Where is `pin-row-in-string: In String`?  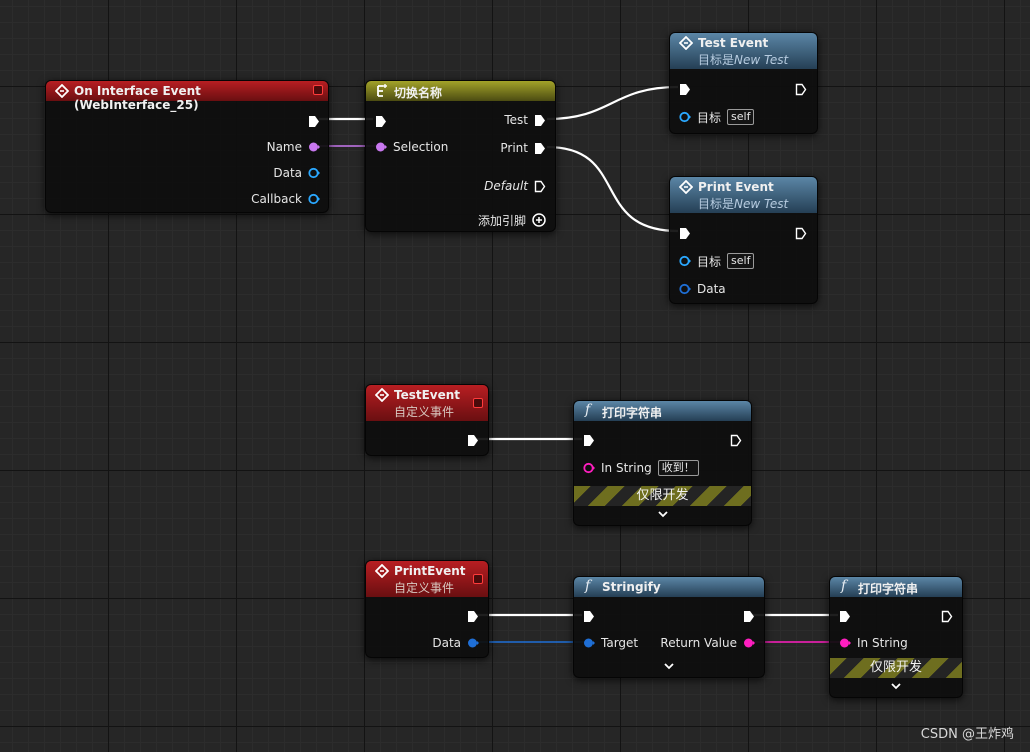 pin-row-in-string: In String is located at coordinates (873, 643).